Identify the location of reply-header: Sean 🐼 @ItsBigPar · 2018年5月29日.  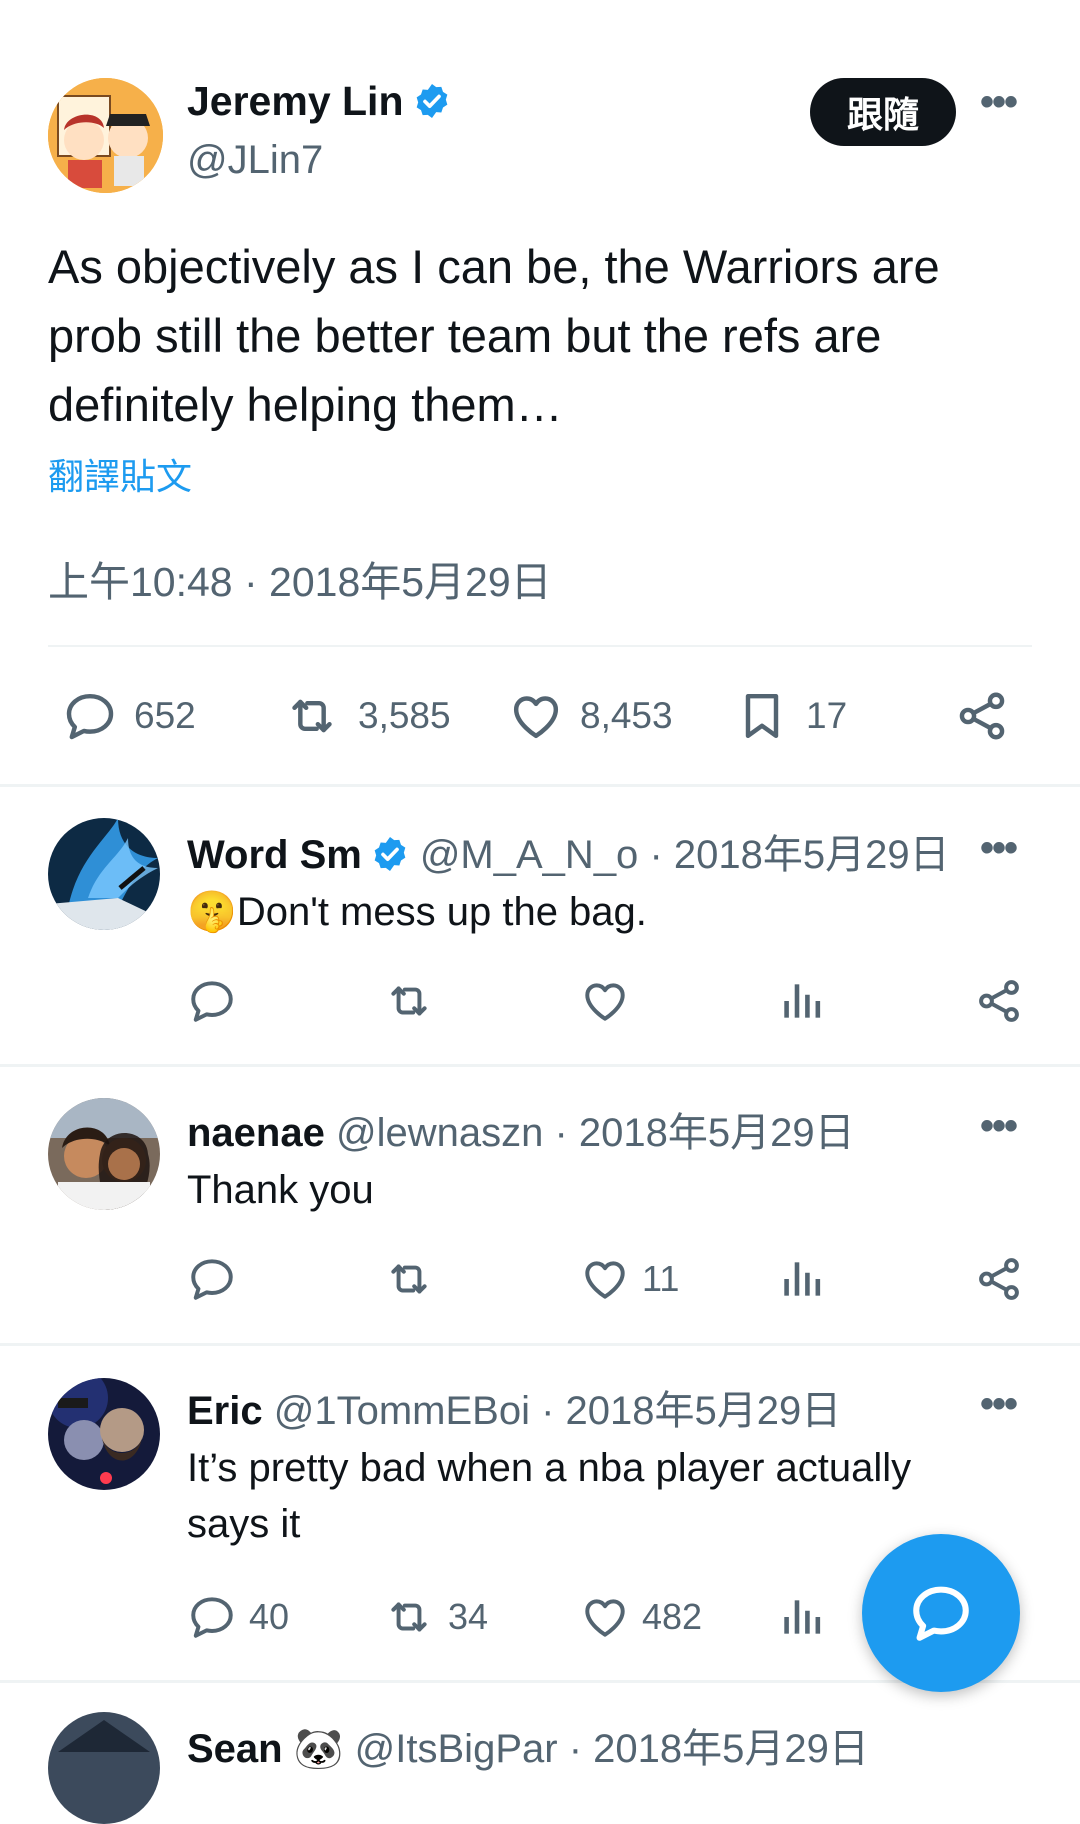
(528, 1745).